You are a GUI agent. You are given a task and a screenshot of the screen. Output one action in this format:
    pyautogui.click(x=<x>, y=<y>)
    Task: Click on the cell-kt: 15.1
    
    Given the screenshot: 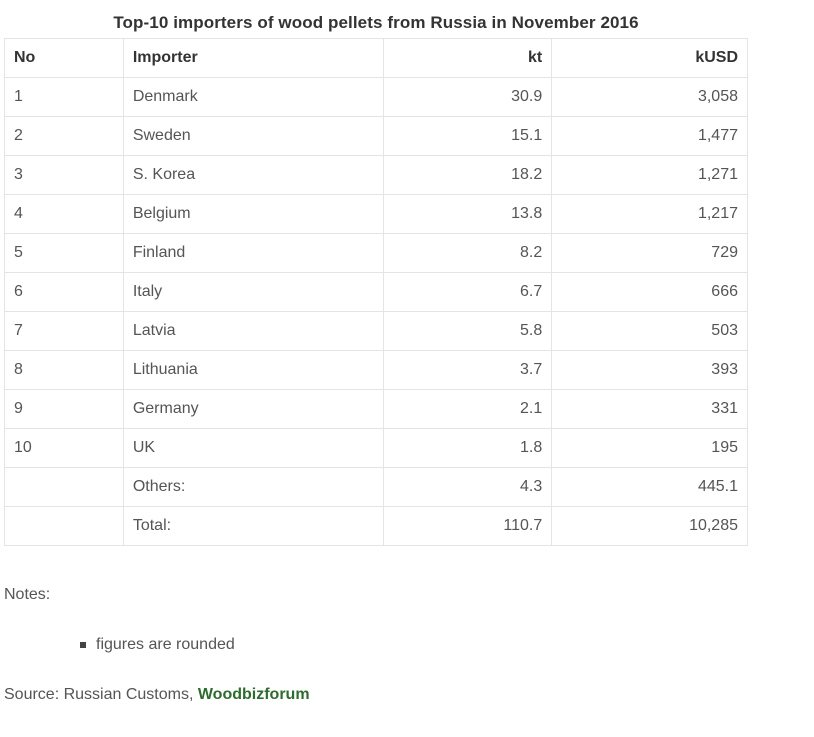 What is the action you would take?
    pyautogui.click(x=468, y=136)
    